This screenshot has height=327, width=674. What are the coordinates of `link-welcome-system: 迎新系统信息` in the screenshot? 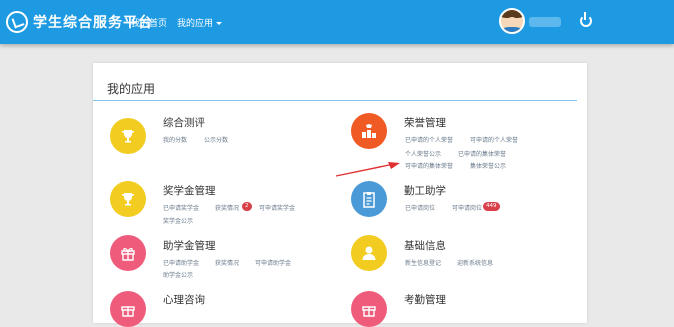 It's located at (475, 262).